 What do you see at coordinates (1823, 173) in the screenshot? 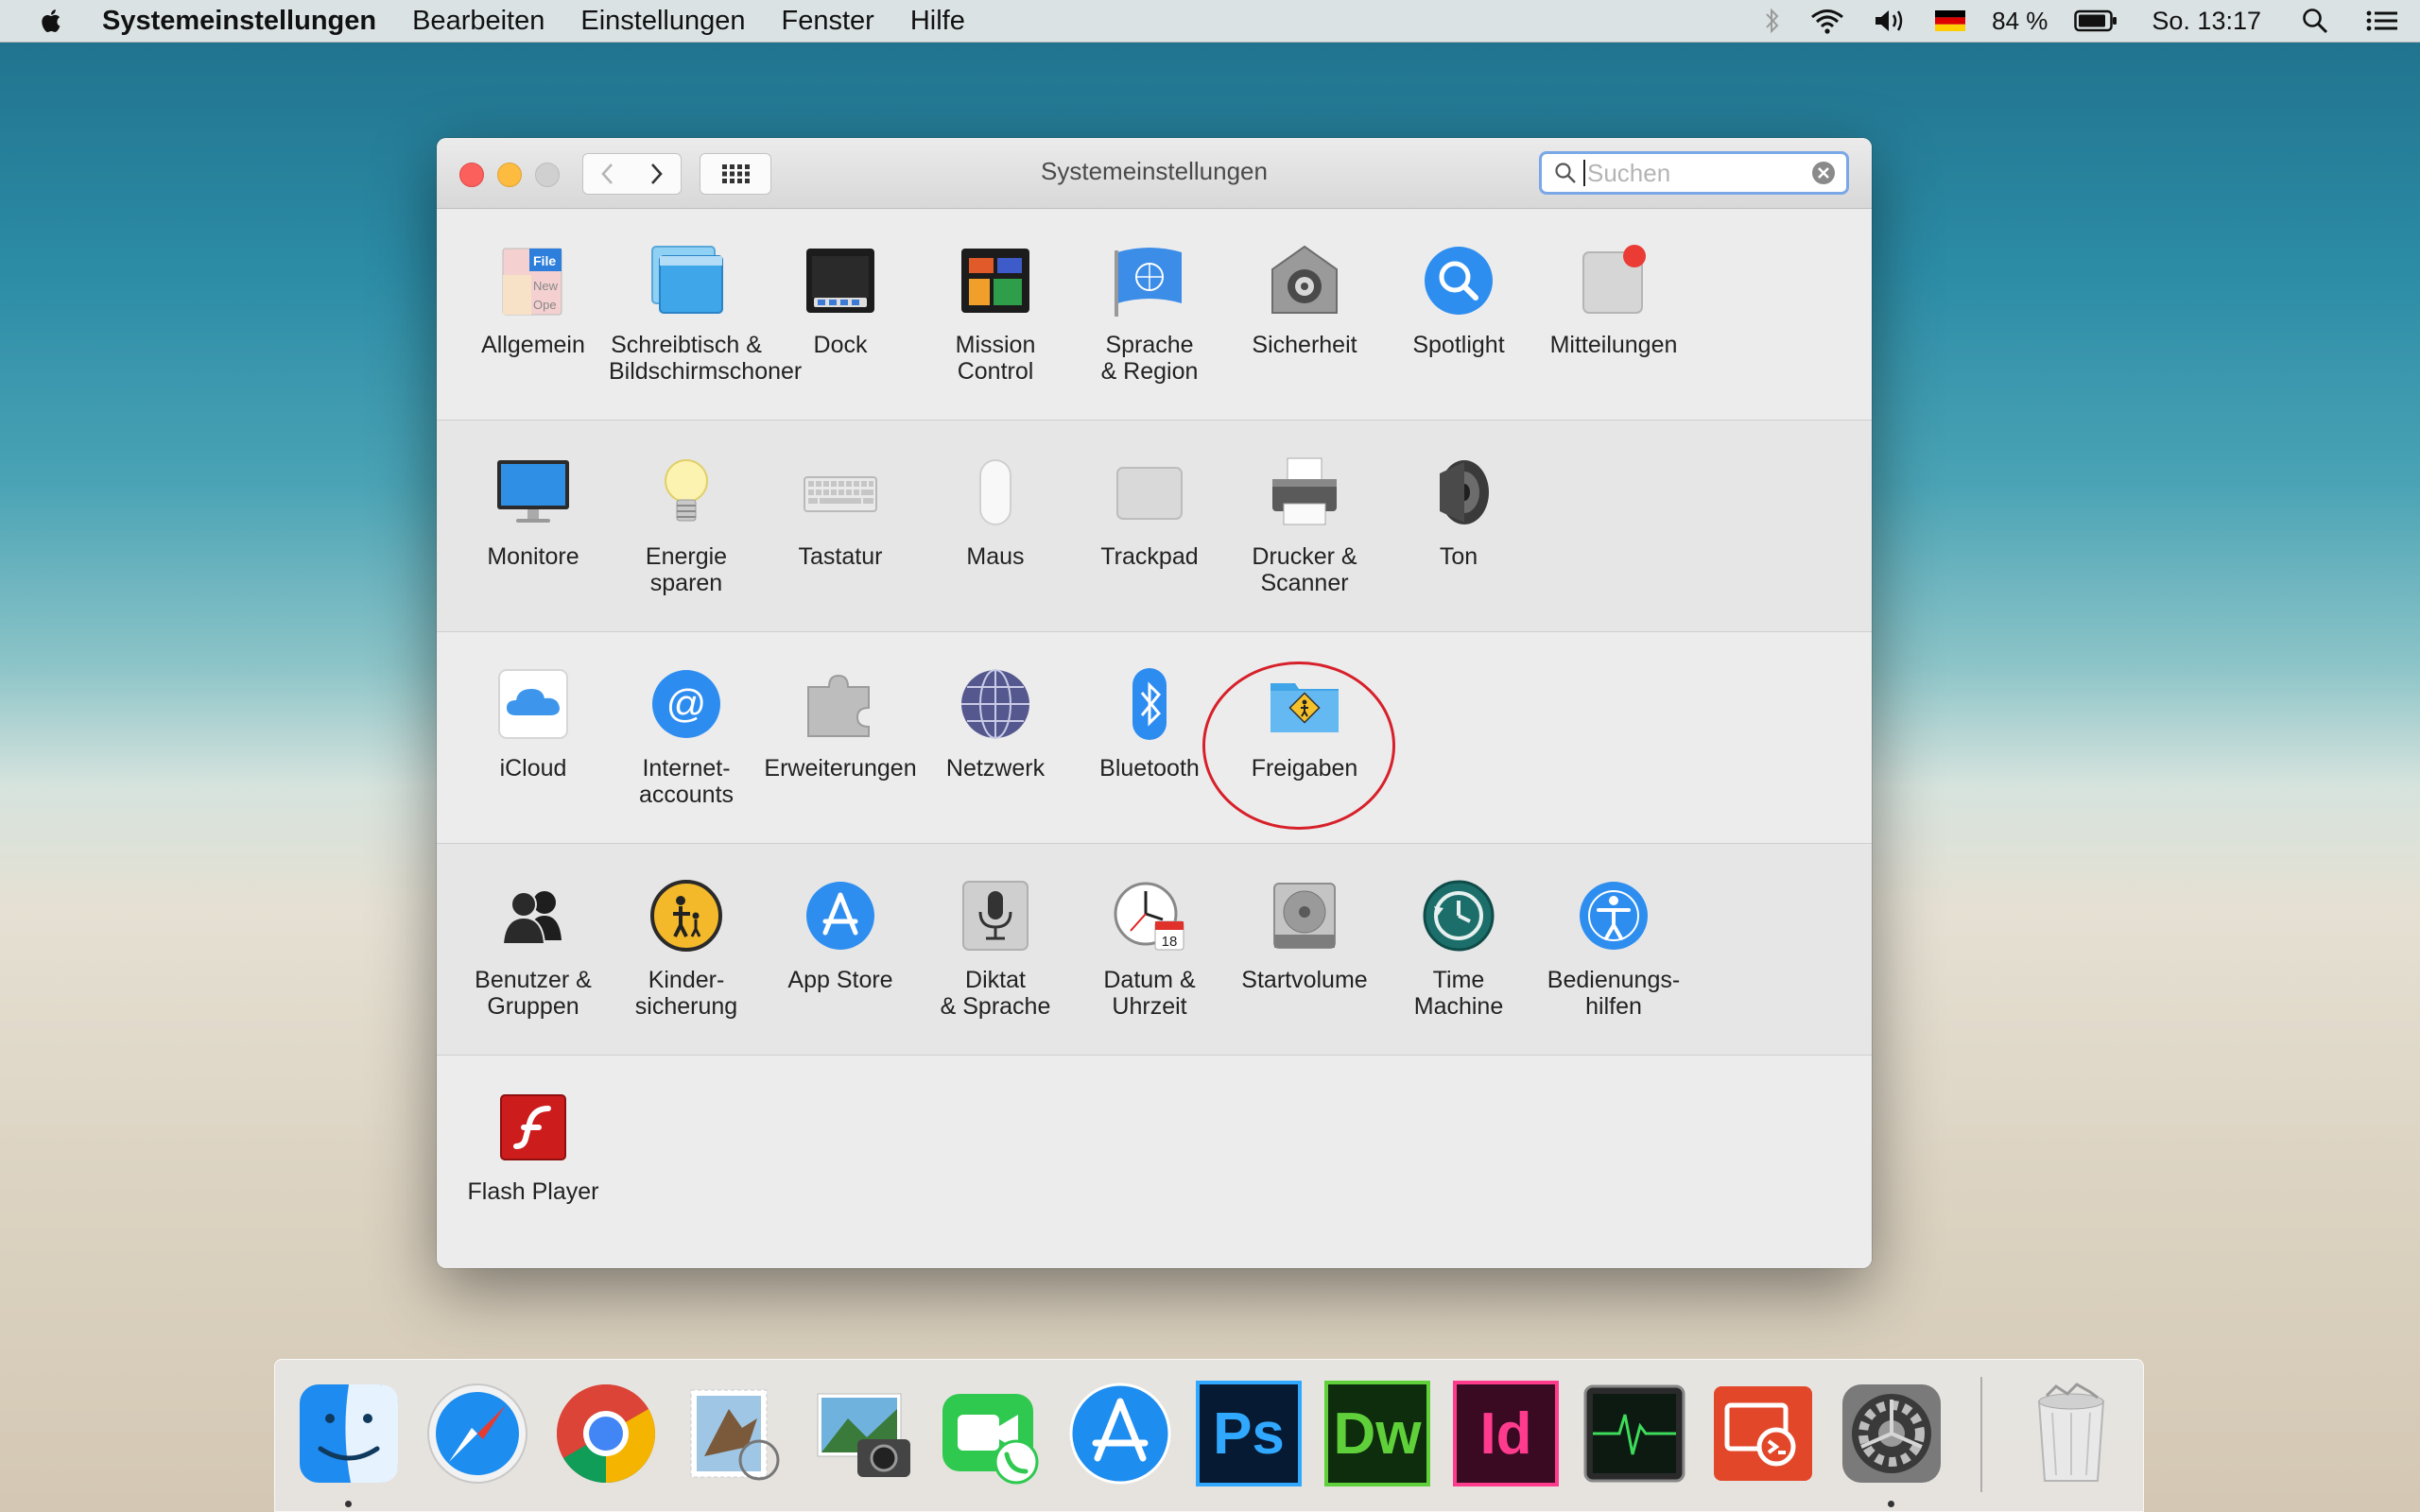
I see `clear-search-icon` at bounding box center [1823, 173].